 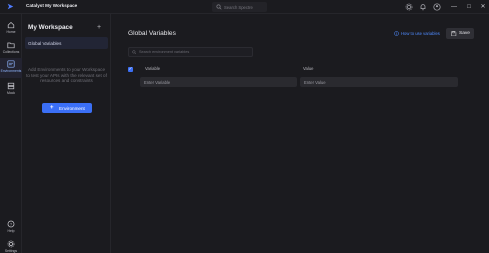 I want to click on page-title: Global Variables, so click(x=152, y=33).